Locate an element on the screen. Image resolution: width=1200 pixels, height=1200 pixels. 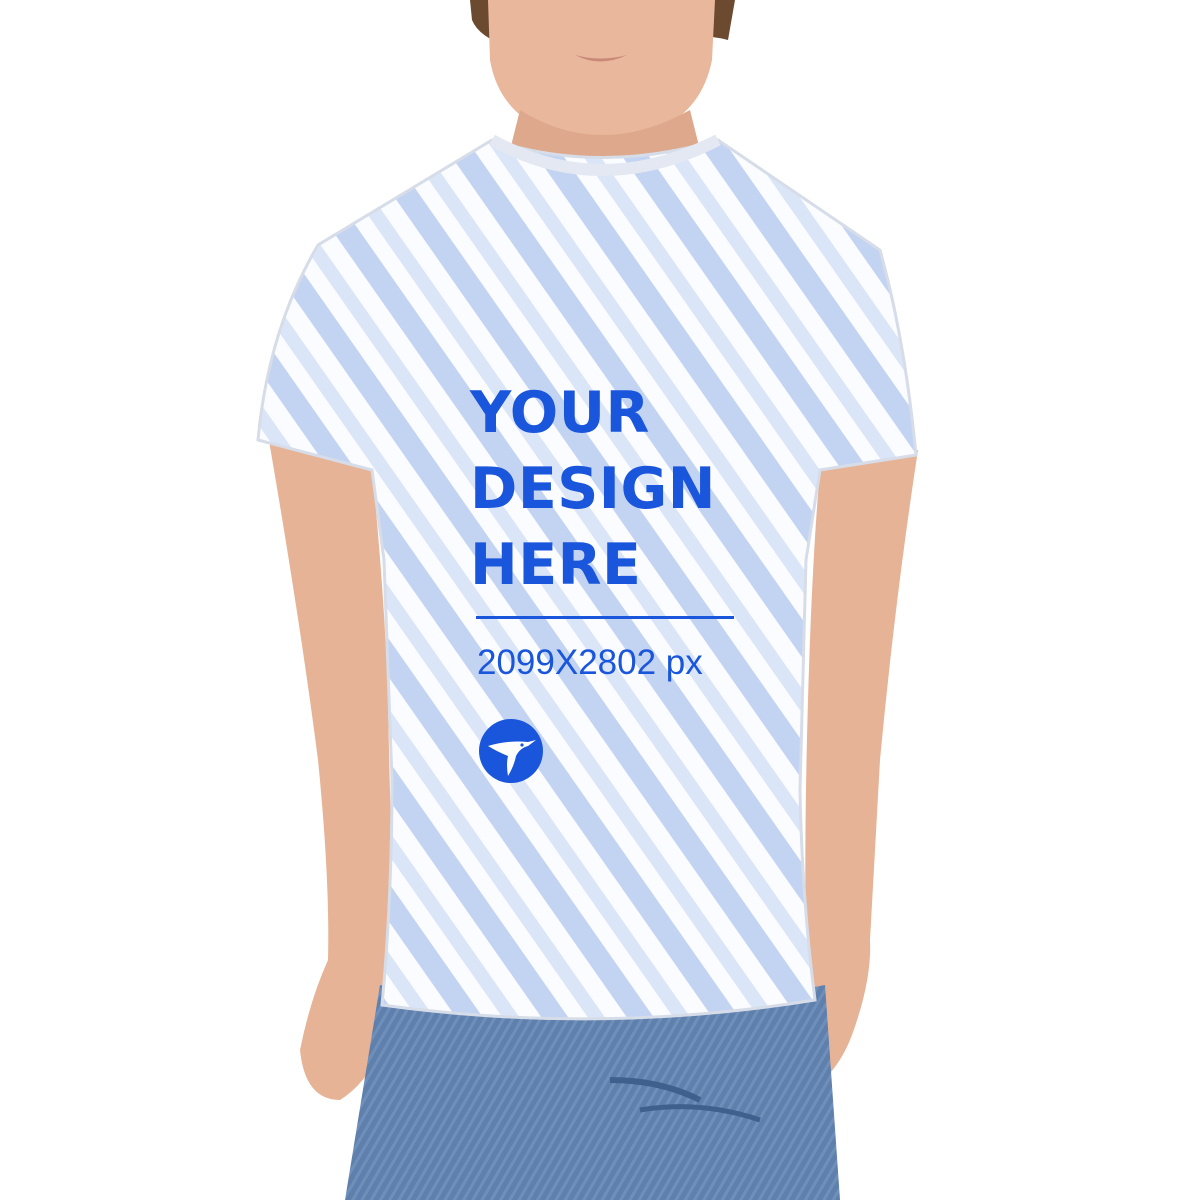
headline-line-3: HERE is located at coordinates (556, 565).